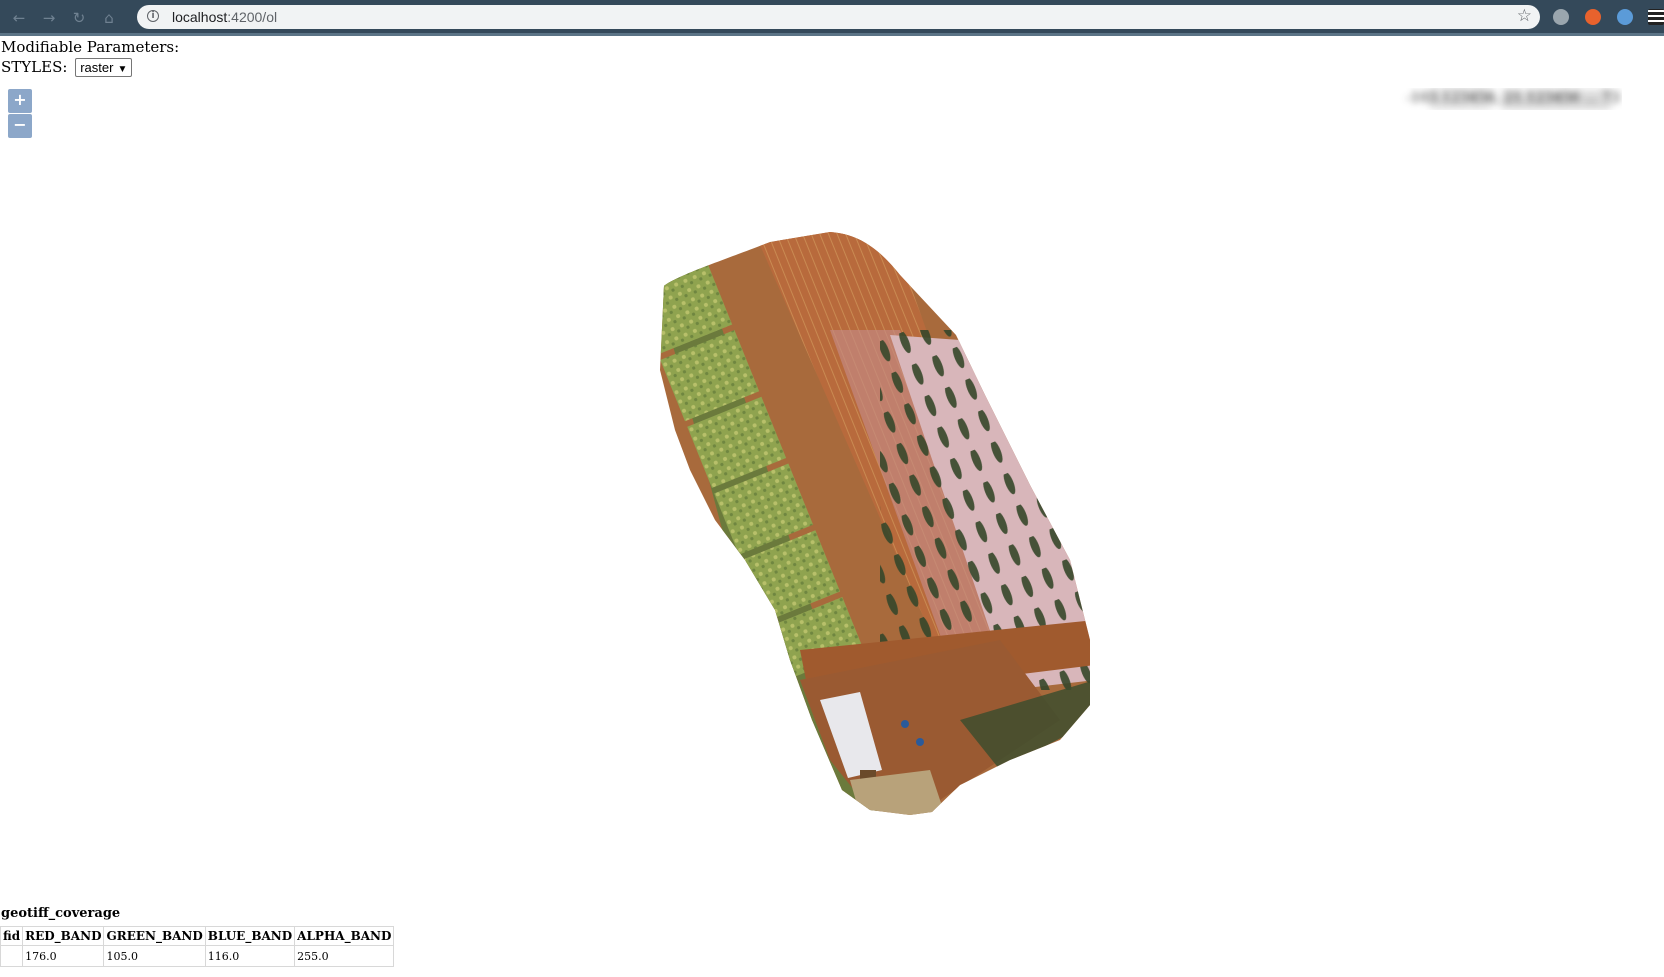  Describe the element at coordinates (34, 67) in the screenshot. I see `styles-label: STYLES:` at that location.